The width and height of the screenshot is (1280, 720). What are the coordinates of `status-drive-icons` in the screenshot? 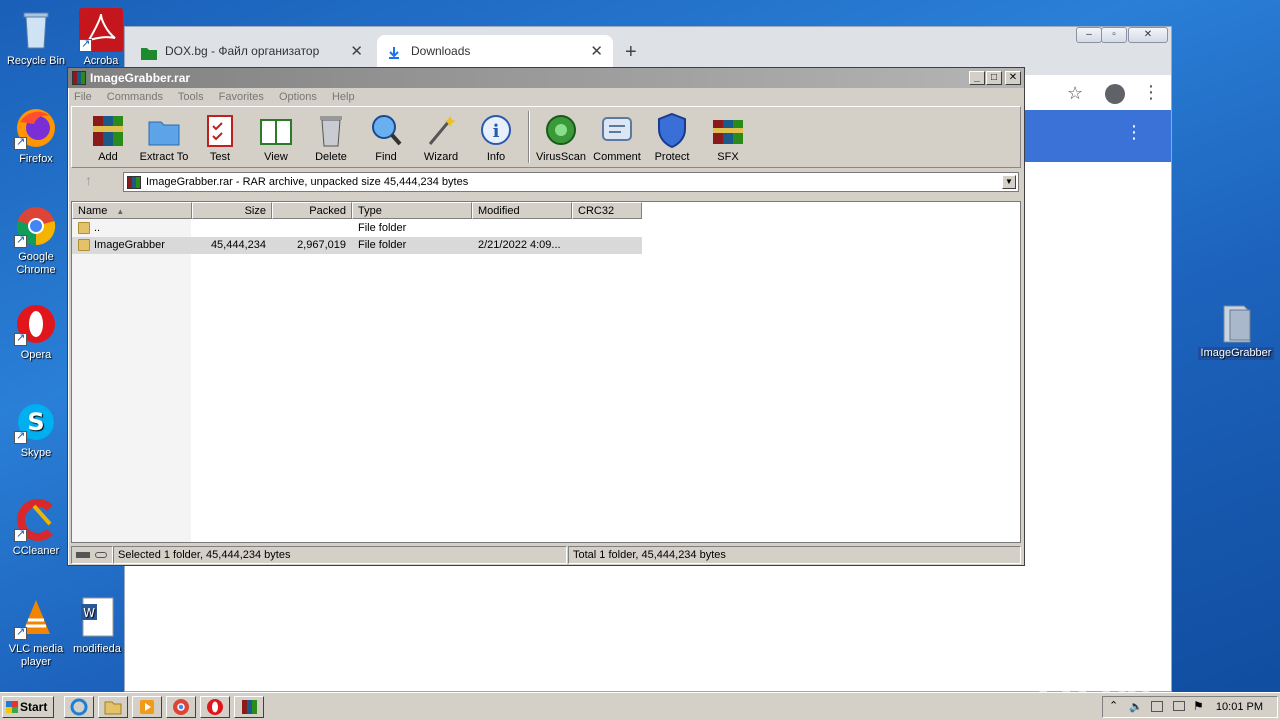 It's located at (92, 555).